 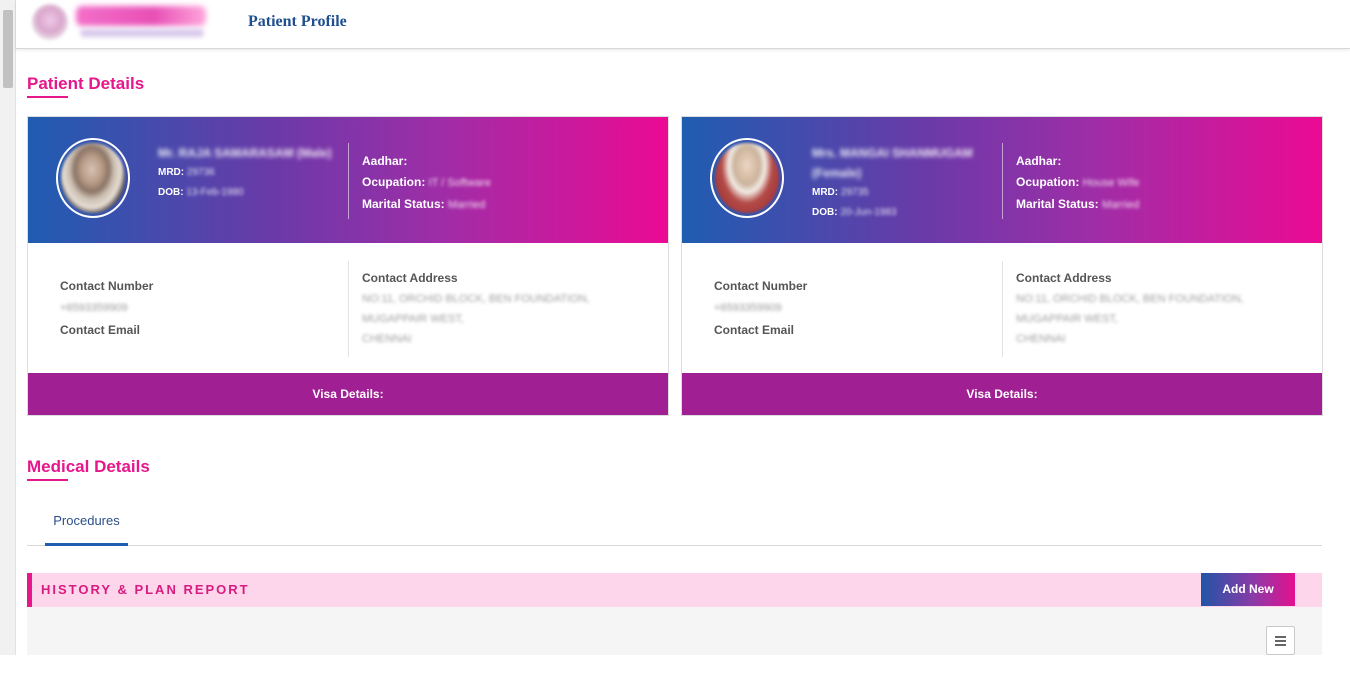 What do you see at coordinates (50, 22) in the screenshot?
I see `logo-emblem-icon` at bounding box center [50, 22].